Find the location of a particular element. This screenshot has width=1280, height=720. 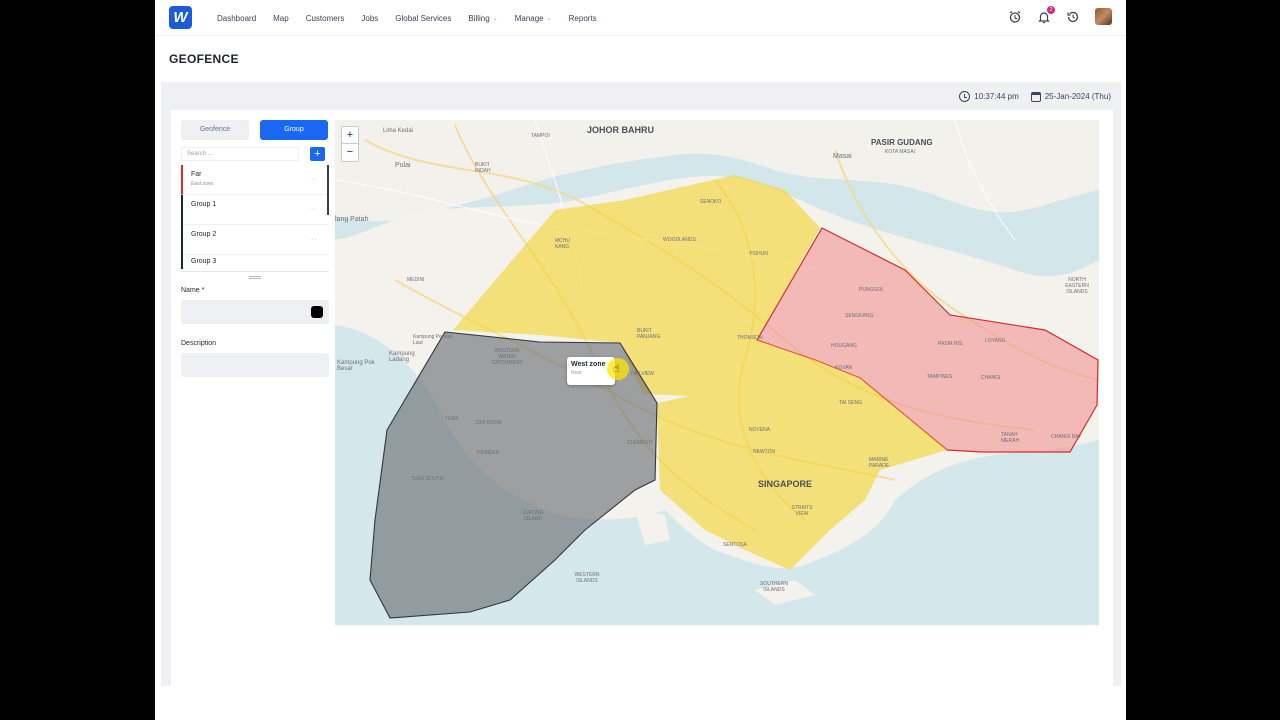

cursor-highlight: ☝ is located at coordinates (618, 369).